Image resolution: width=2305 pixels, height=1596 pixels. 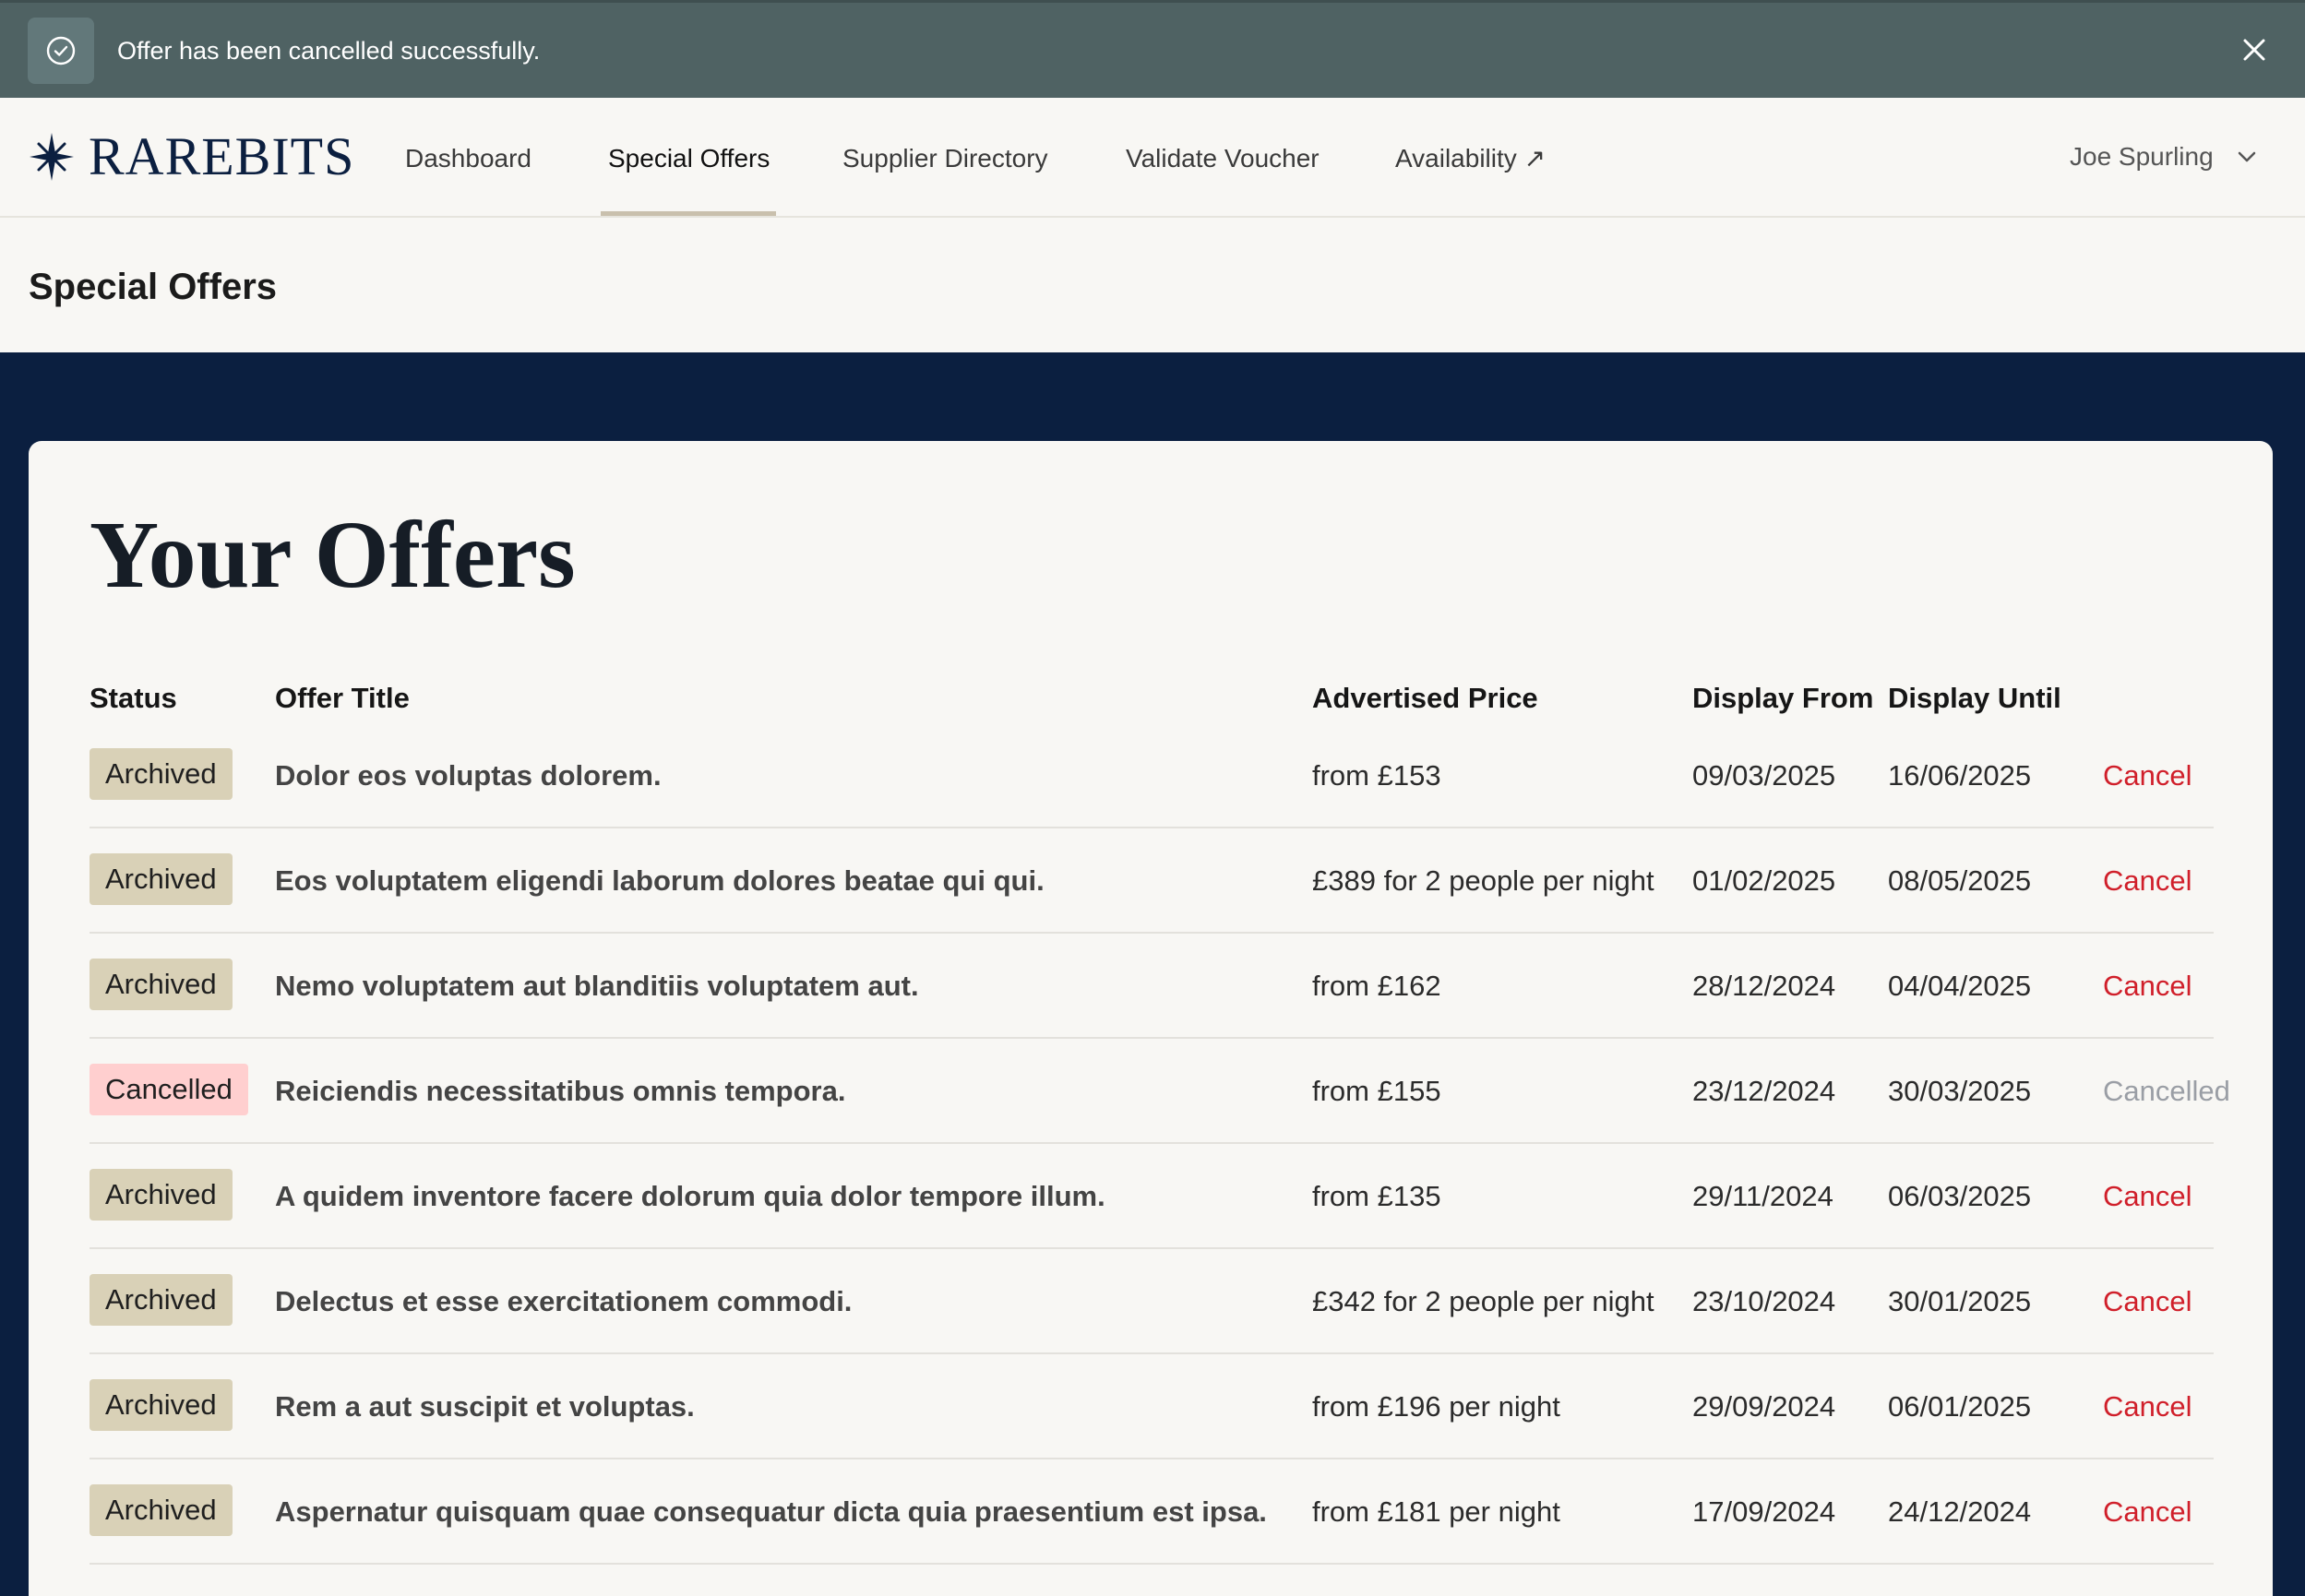 I want to click on offer-title: Rem a aut suscipit et voluptas., so click(x=485, y=1406).